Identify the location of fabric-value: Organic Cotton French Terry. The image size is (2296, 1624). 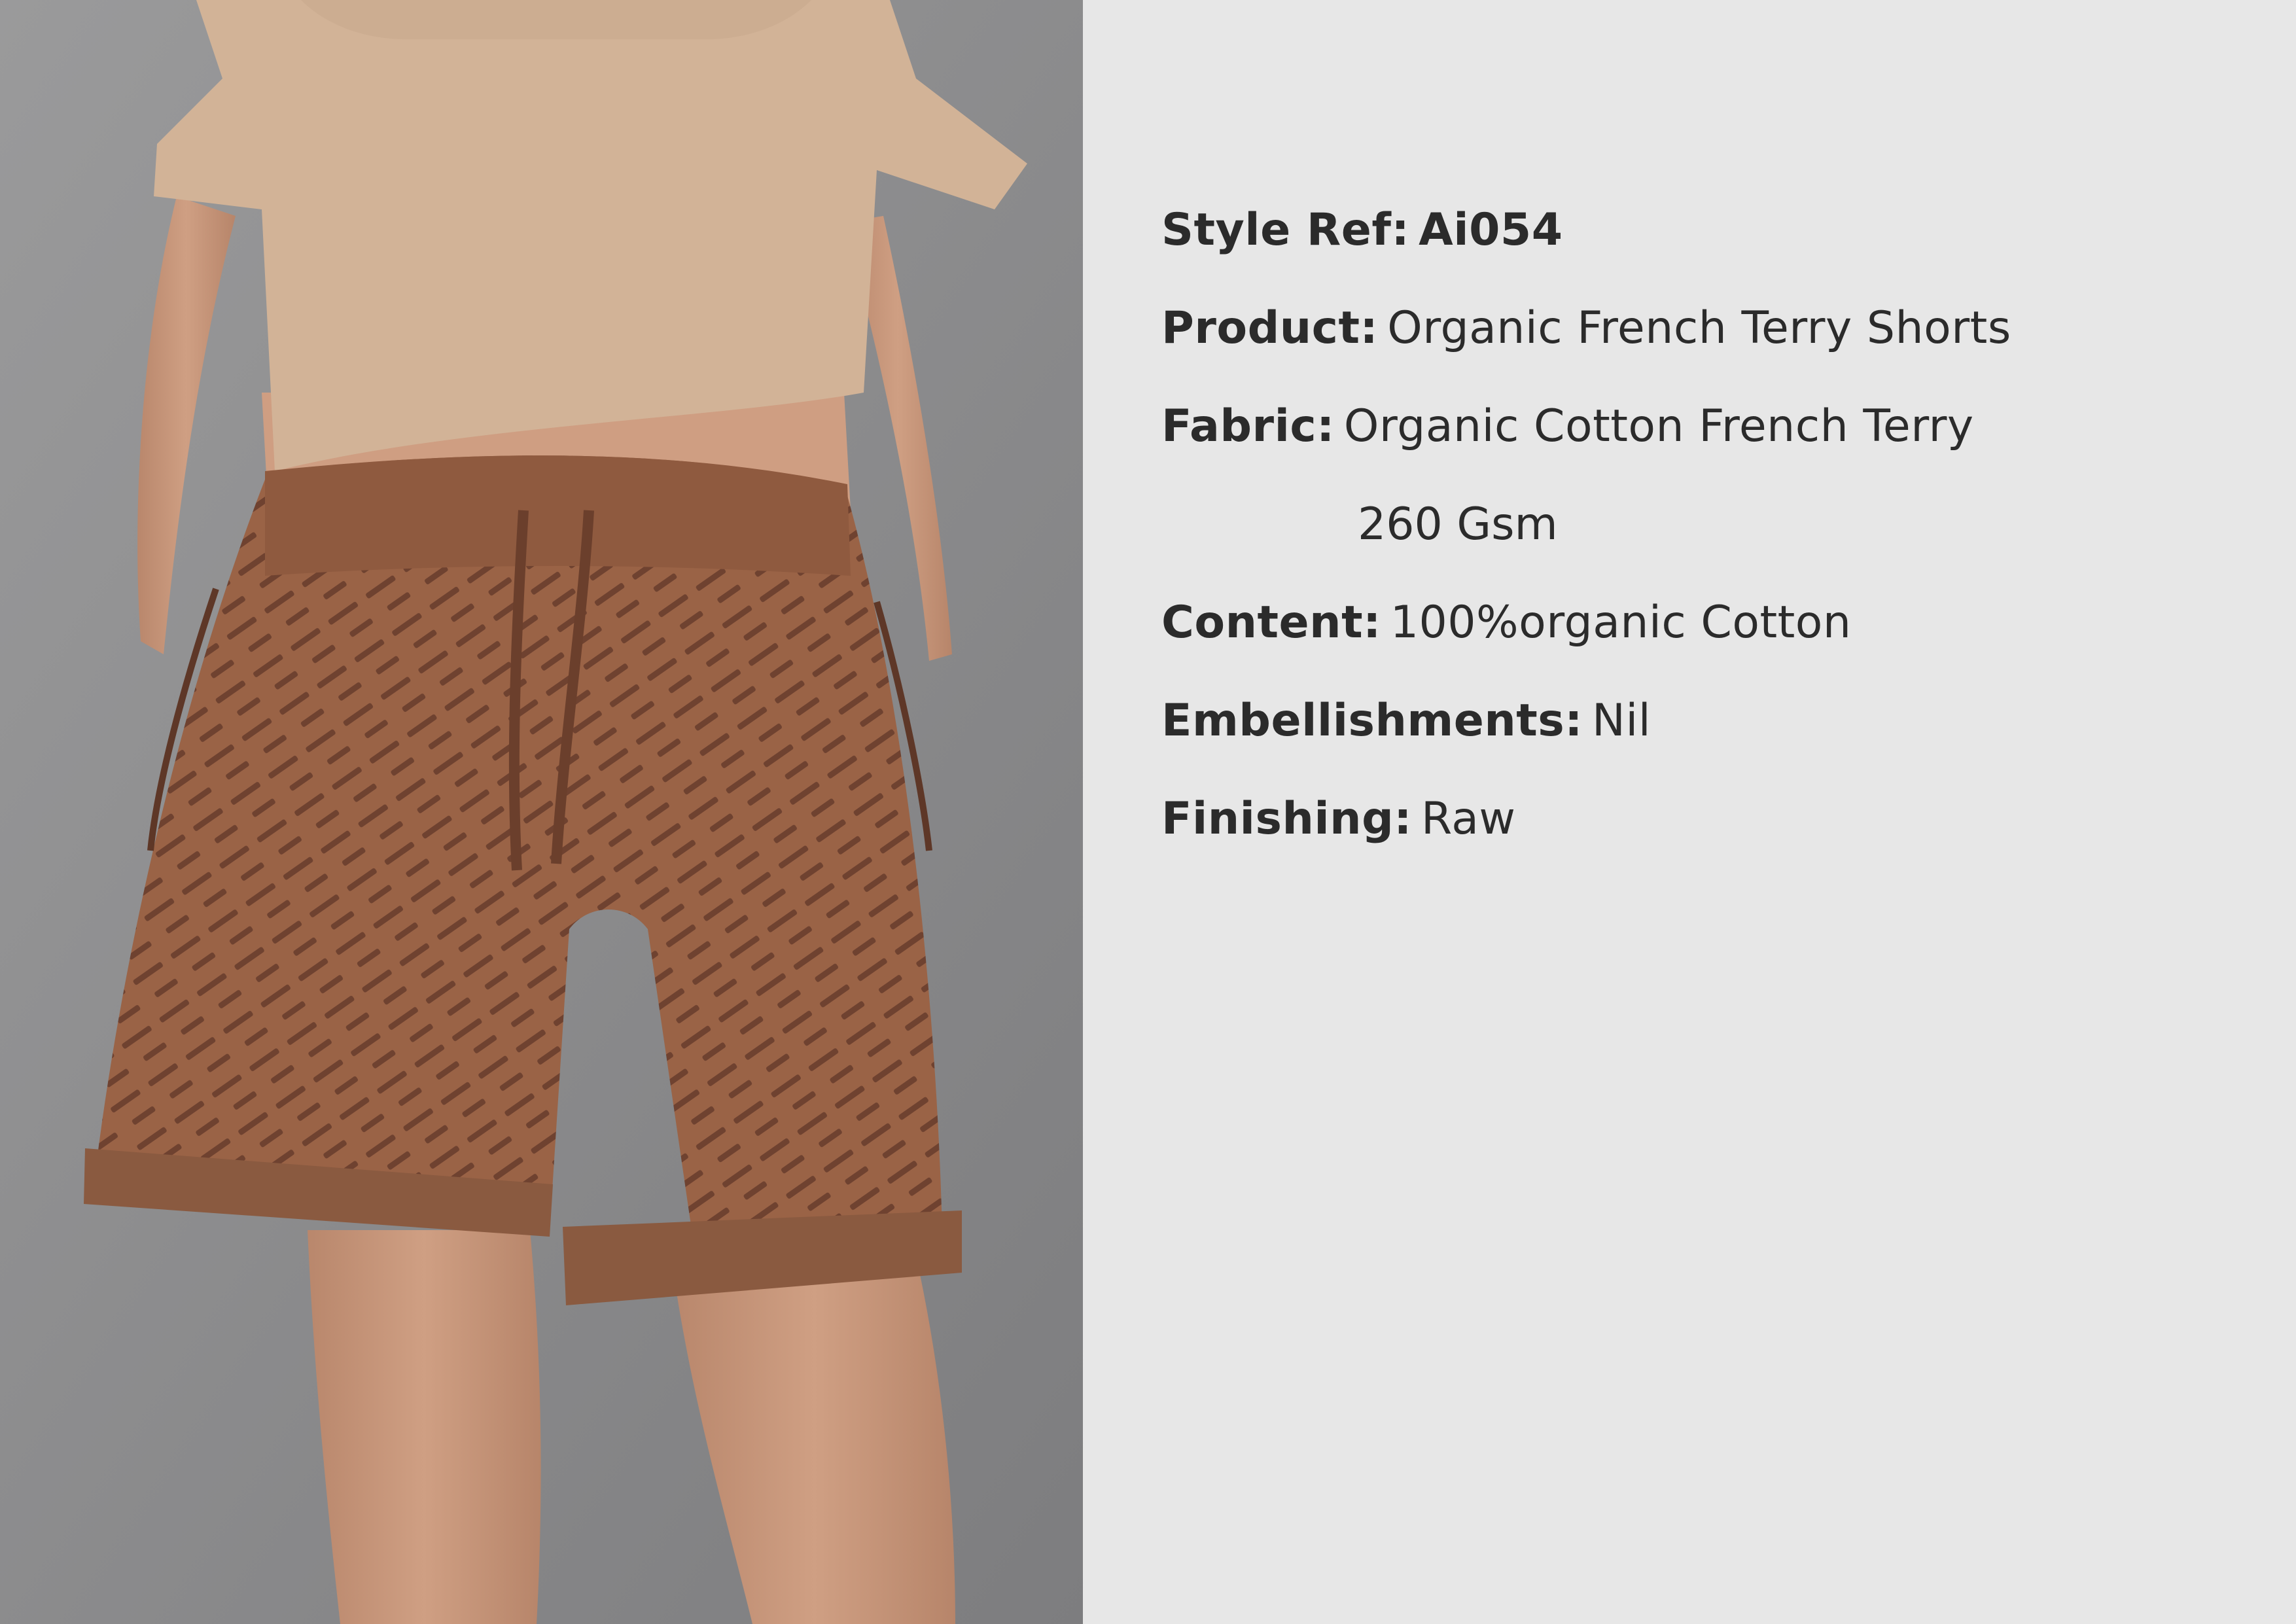
(1658, 426).